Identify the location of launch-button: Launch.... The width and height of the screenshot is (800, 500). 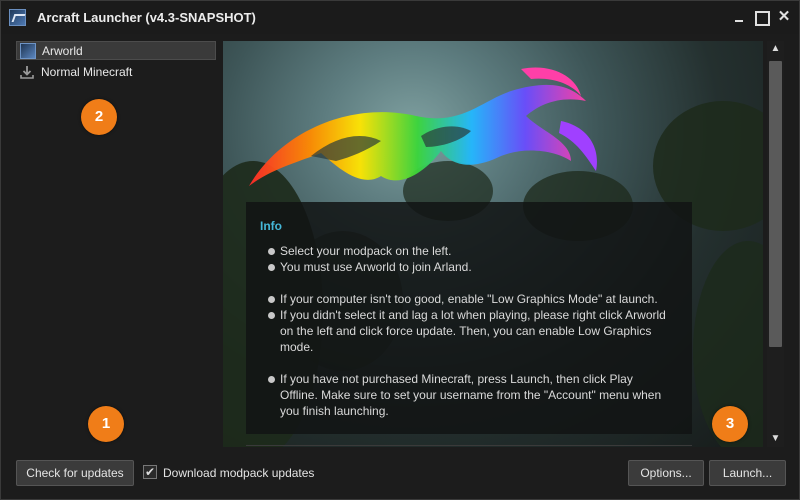
(747, 473).